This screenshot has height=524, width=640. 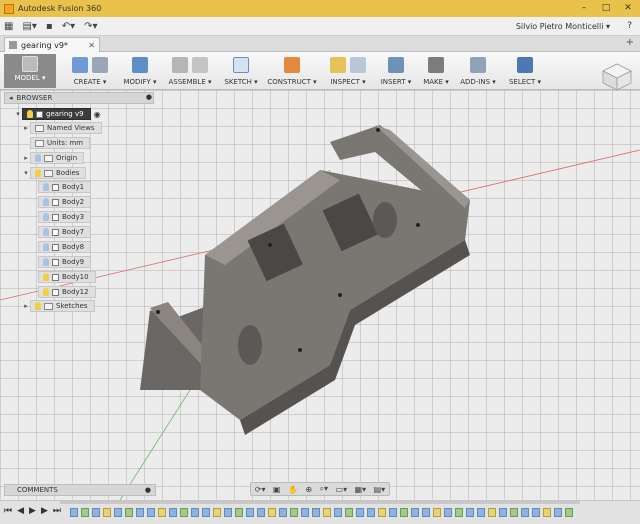 What do you see at coordinates (8, 26) in the screenshot?
I see `data-panel-grid-icon: ▦` at bounding box center [8, 26].